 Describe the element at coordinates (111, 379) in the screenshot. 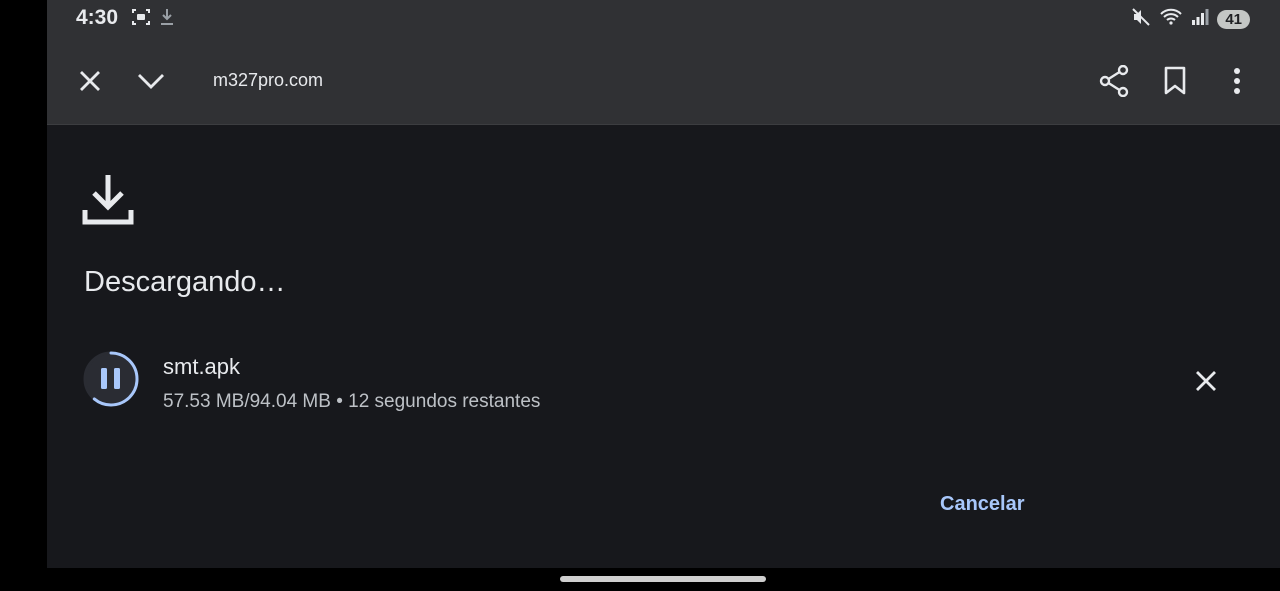

I see `pause-download-button` at that location.